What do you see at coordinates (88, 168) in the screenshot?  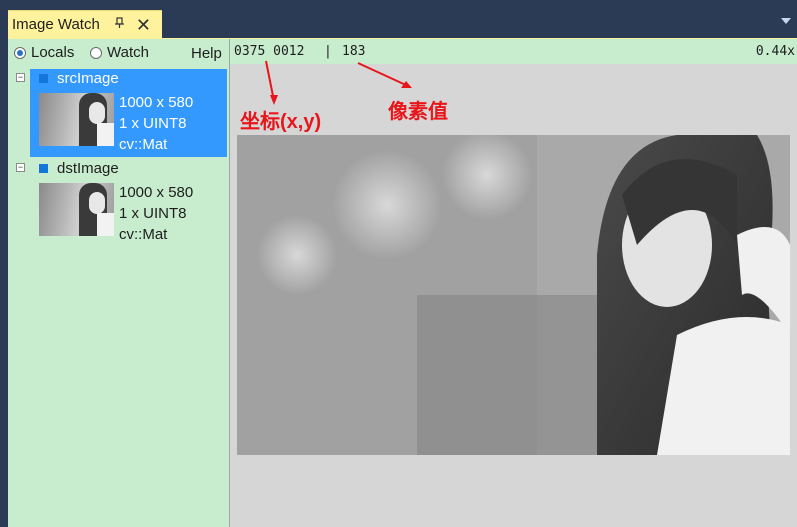 I see `variable-name: dstImage` at bounding box center [88, 168].